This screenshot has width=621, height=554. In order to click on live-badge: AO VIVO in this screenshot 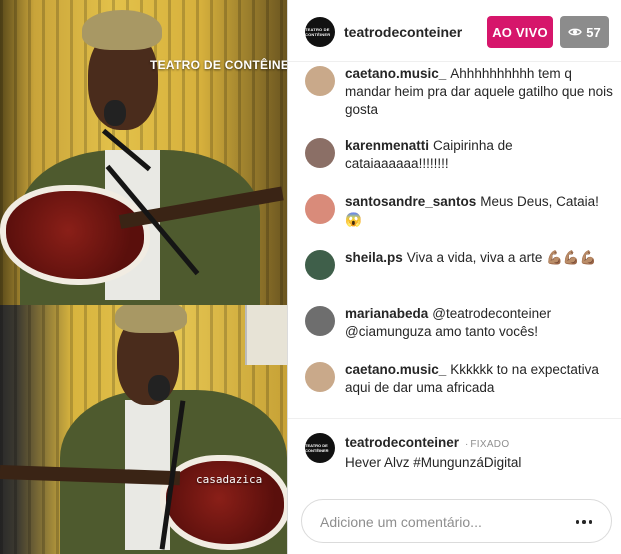, I will do `click(520, 32)`.